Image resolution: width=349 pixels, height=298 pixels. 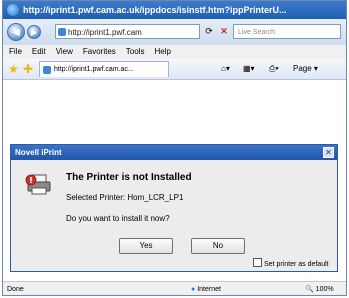 I want to click on internet-zone: ● Internet, so click(x=206, y=288).